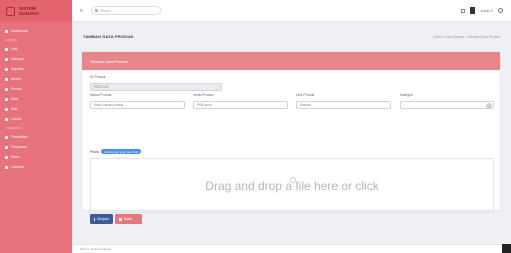 The width and height of the screenshot is (511, 253). I want to click on sidebar-item-label: Unit, so click(14, 49).